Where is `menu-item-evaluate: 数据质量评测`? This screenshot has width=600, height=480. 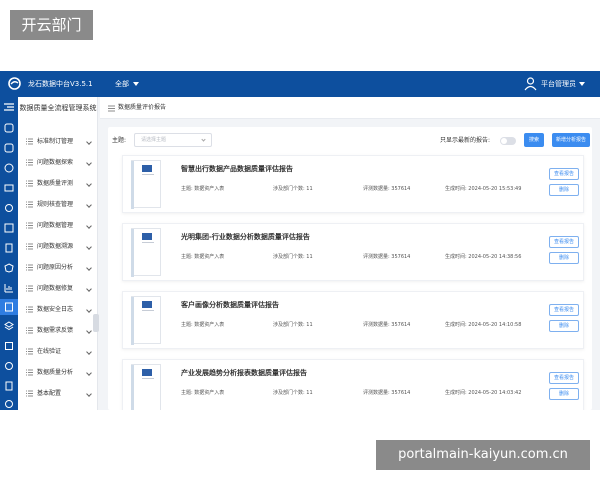
menu-item-evaluate: 数据质量评测 is located at coordinates (58, 184).